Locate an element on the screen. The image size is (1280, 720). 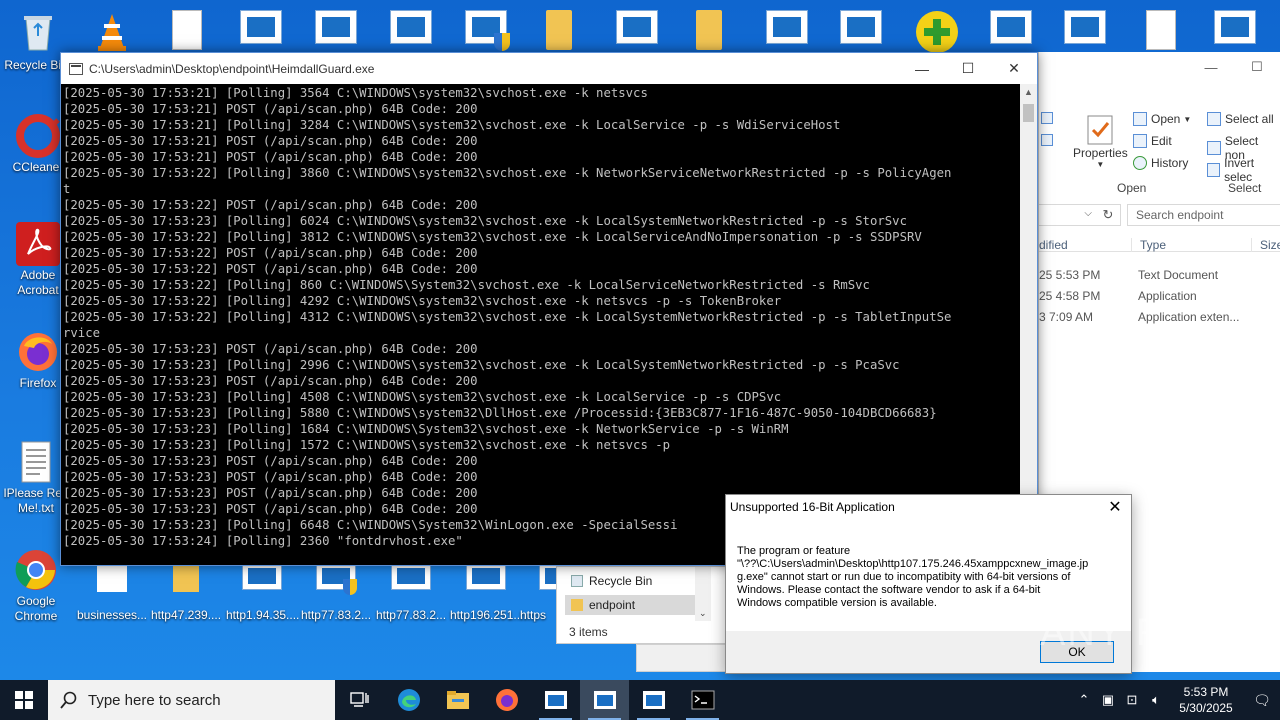
clock: 5:53 PM 5/30/2025 is located at coordinates (1206, 700).